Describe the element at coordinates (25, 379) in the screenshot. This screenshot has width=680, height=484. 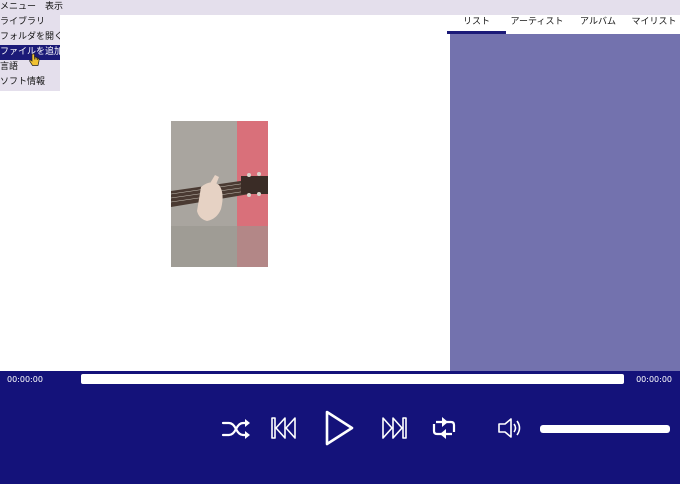
I see `current-time: 00:00:00` at that location.